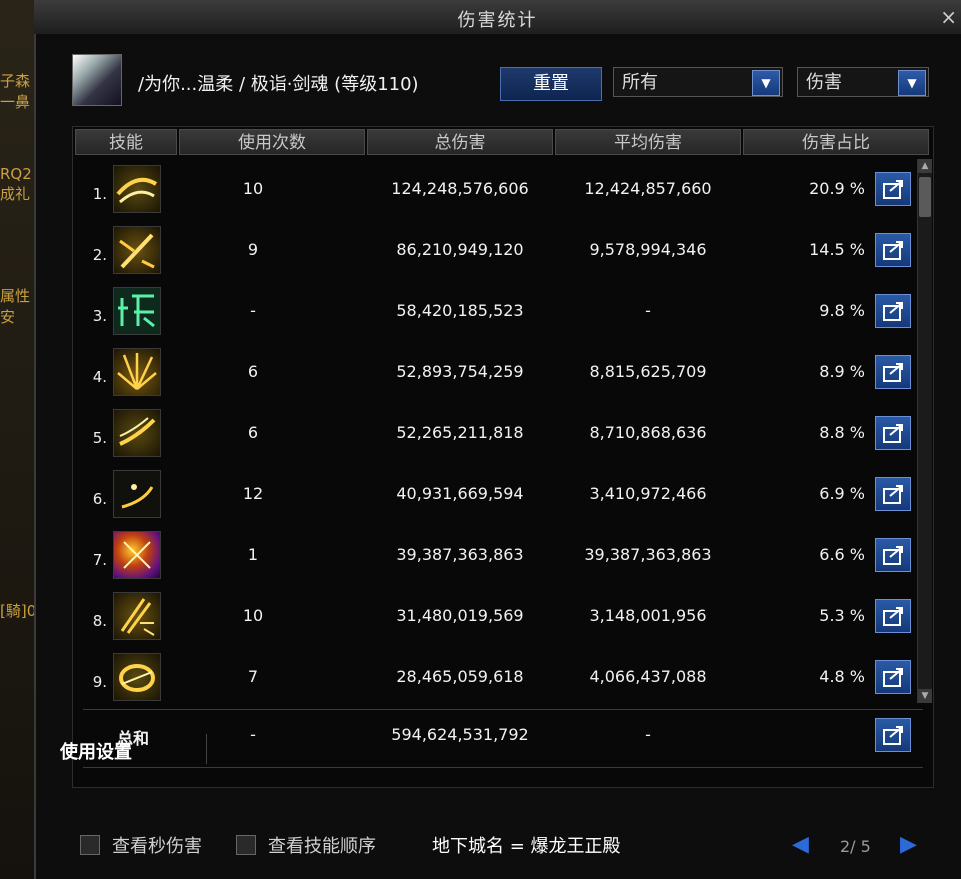 This screenshot has width=961, height=879. What do you see at coordinates (253, 676) in the screenshot?
I see `uses-value: 7` at bounding box center [253, 676].